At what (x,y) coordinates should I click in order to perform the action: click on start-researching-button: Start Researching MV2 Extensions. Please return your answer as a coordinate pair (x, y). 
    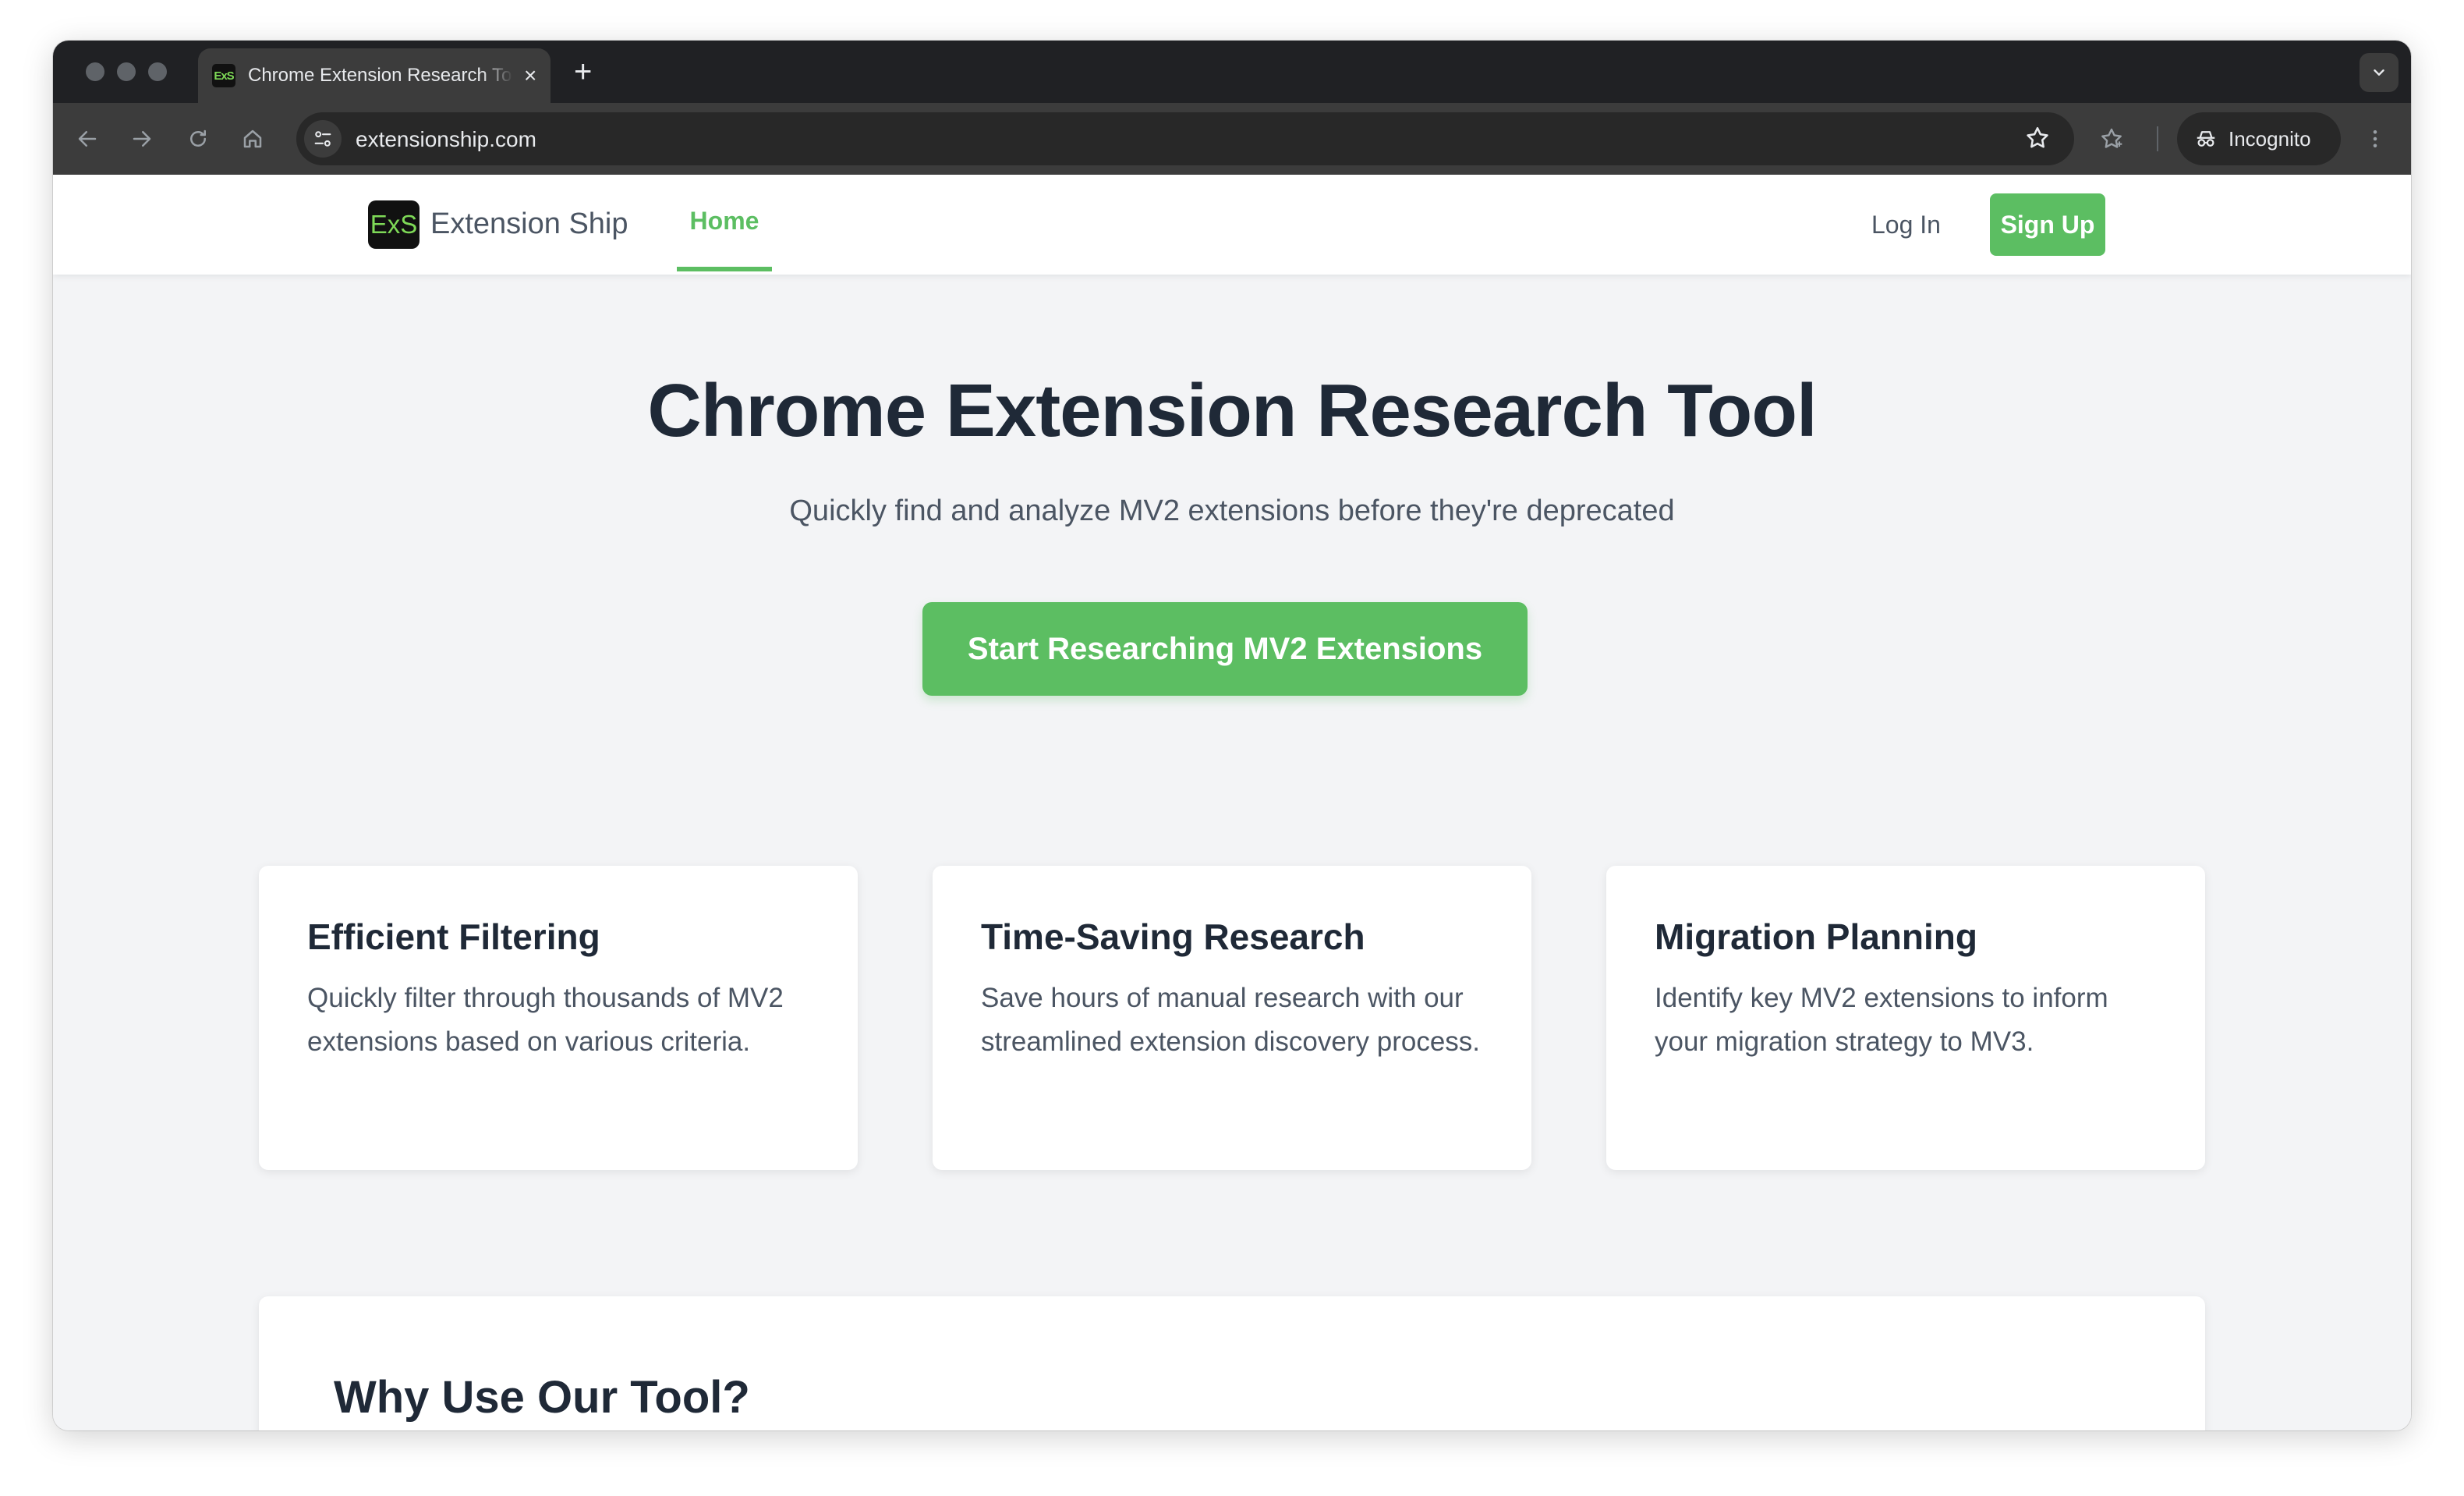
    Looking at the image, I should click on (1225, 649).